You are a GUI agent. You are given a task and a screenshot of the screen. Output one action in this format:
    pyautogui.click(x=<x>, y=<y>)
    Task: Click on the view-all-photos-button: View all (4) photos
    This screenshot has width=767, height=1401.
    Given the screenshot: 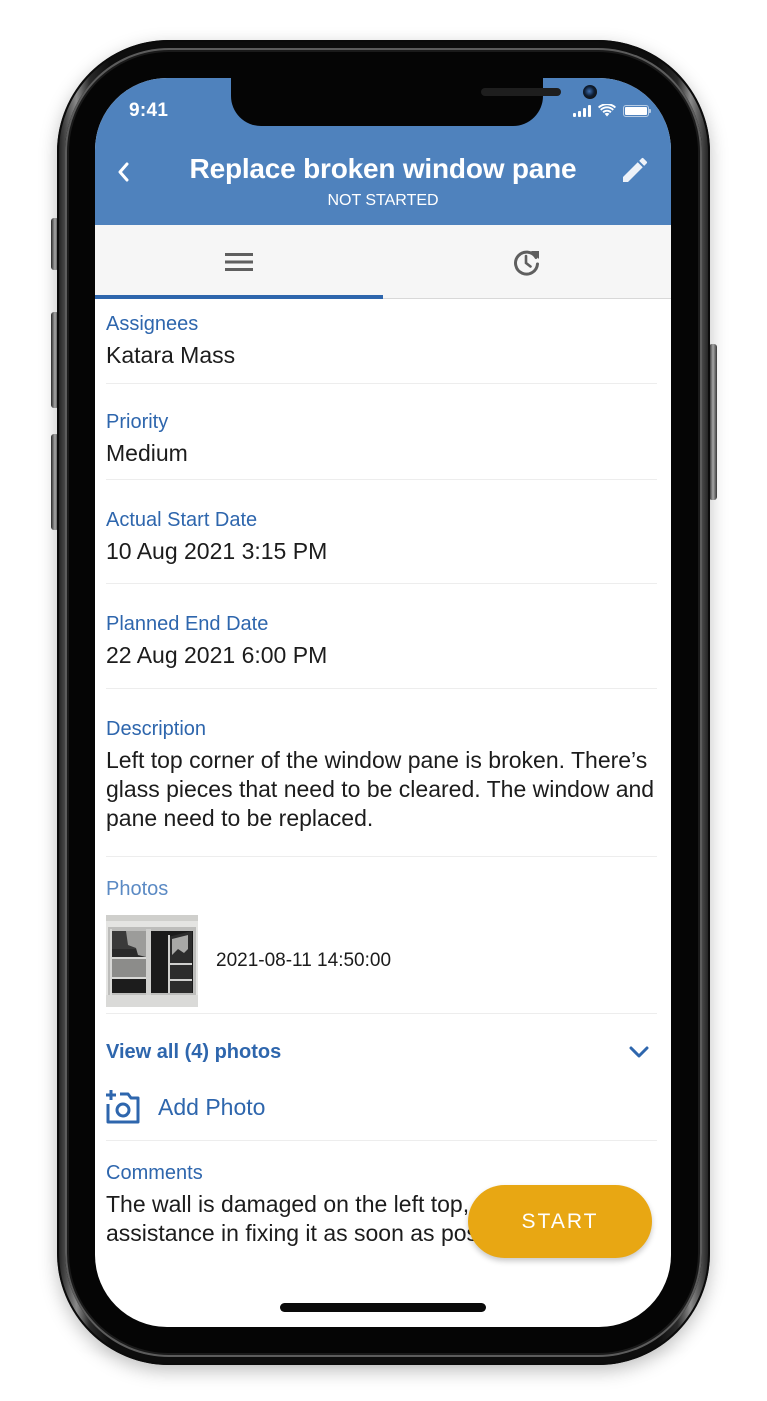 What is the action you would take?
    pyautogui.click(x=381, y=1052)
    